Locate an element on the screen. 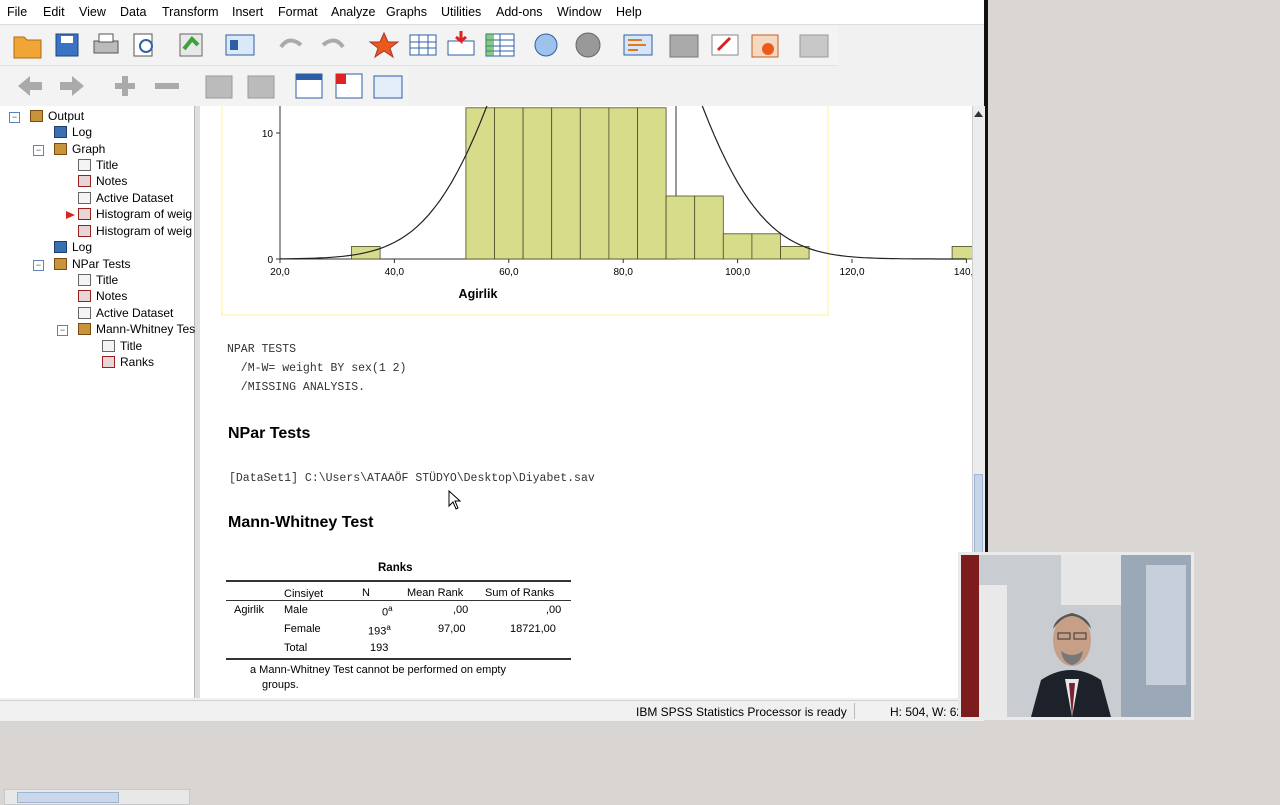 Image resolution: width=1280 pixels, height=805 pixels. female-mean-rank: 97,00 is located at coordinates (452, 629).